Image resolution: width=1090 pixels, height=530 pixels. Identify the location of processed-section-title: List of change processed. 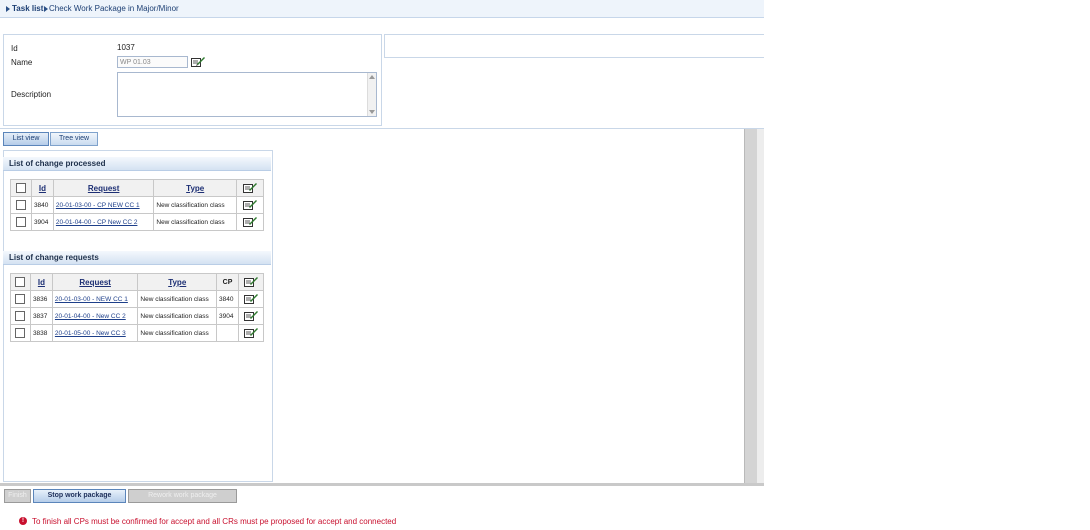
(137, 164).